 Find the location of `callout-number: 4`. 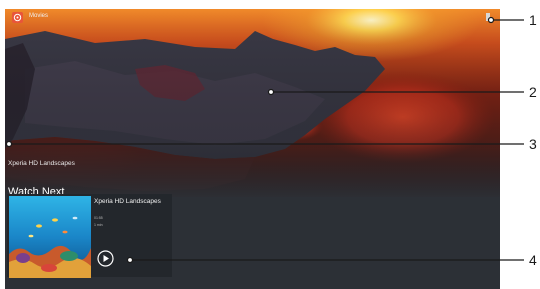

callout-number: 4 is located at coordinates (533, 260).